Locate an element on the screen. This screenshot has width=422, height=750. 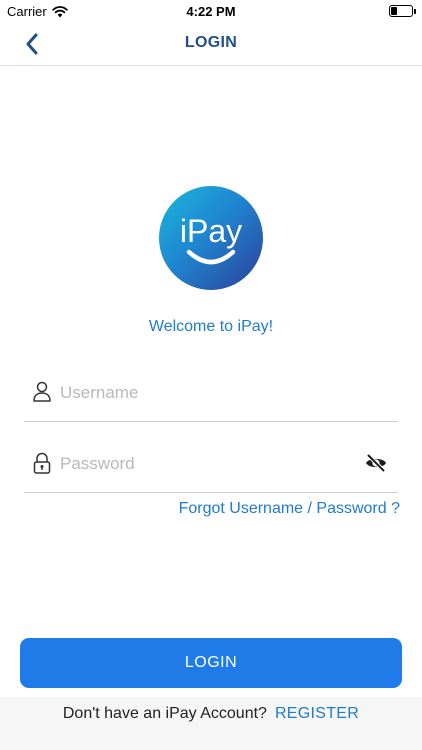
register-link: REGISTER is located at coordinates (317, 713).